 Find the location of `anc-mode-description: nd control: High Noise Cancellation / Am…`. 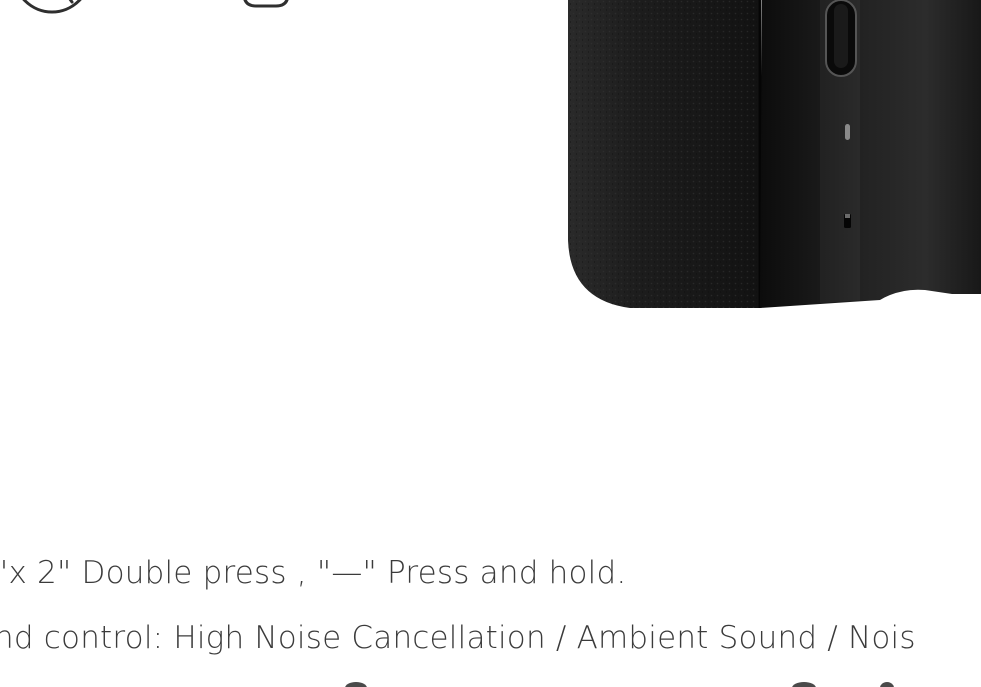

anc-mode-description: nd control: High Noise Cancellation / Am… is located at coordinates (458, 638).